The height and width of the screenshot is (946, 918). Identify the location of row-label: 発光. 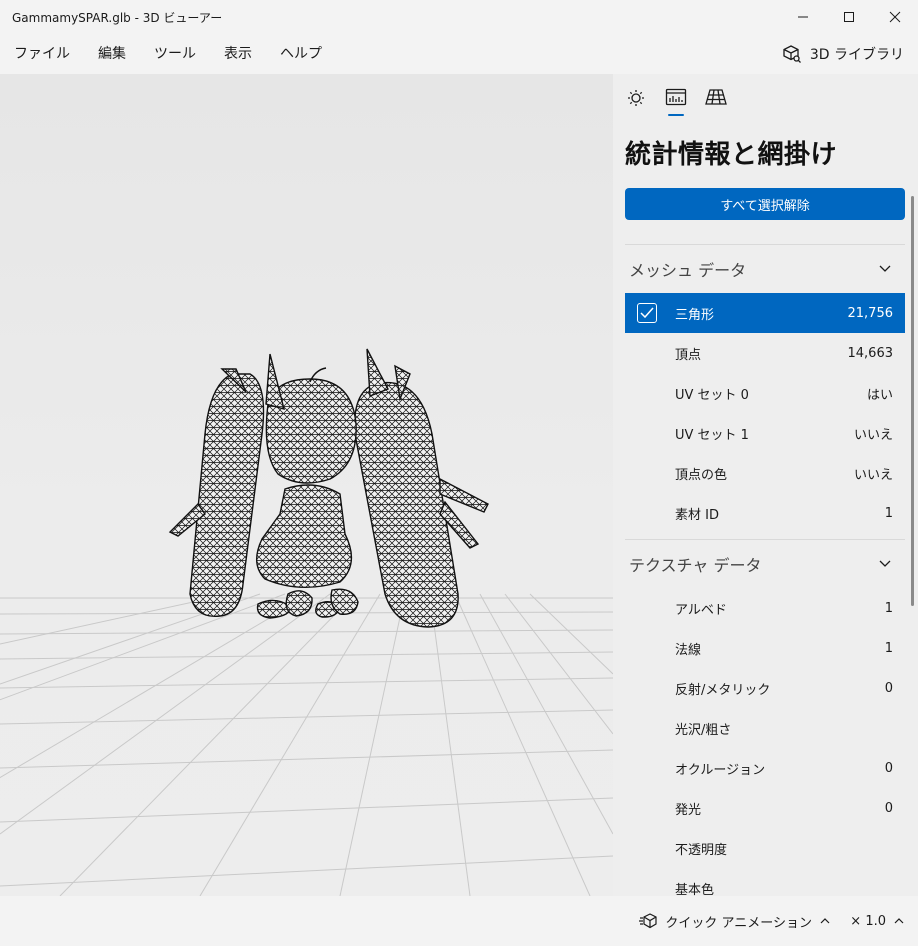
(688, 810).